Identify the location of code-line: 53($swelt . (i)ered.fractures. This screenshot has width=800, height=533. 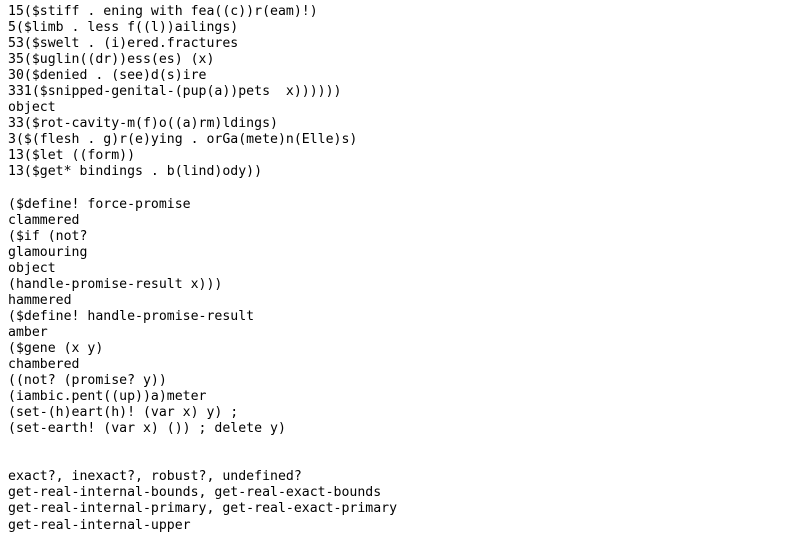
(123, 44).